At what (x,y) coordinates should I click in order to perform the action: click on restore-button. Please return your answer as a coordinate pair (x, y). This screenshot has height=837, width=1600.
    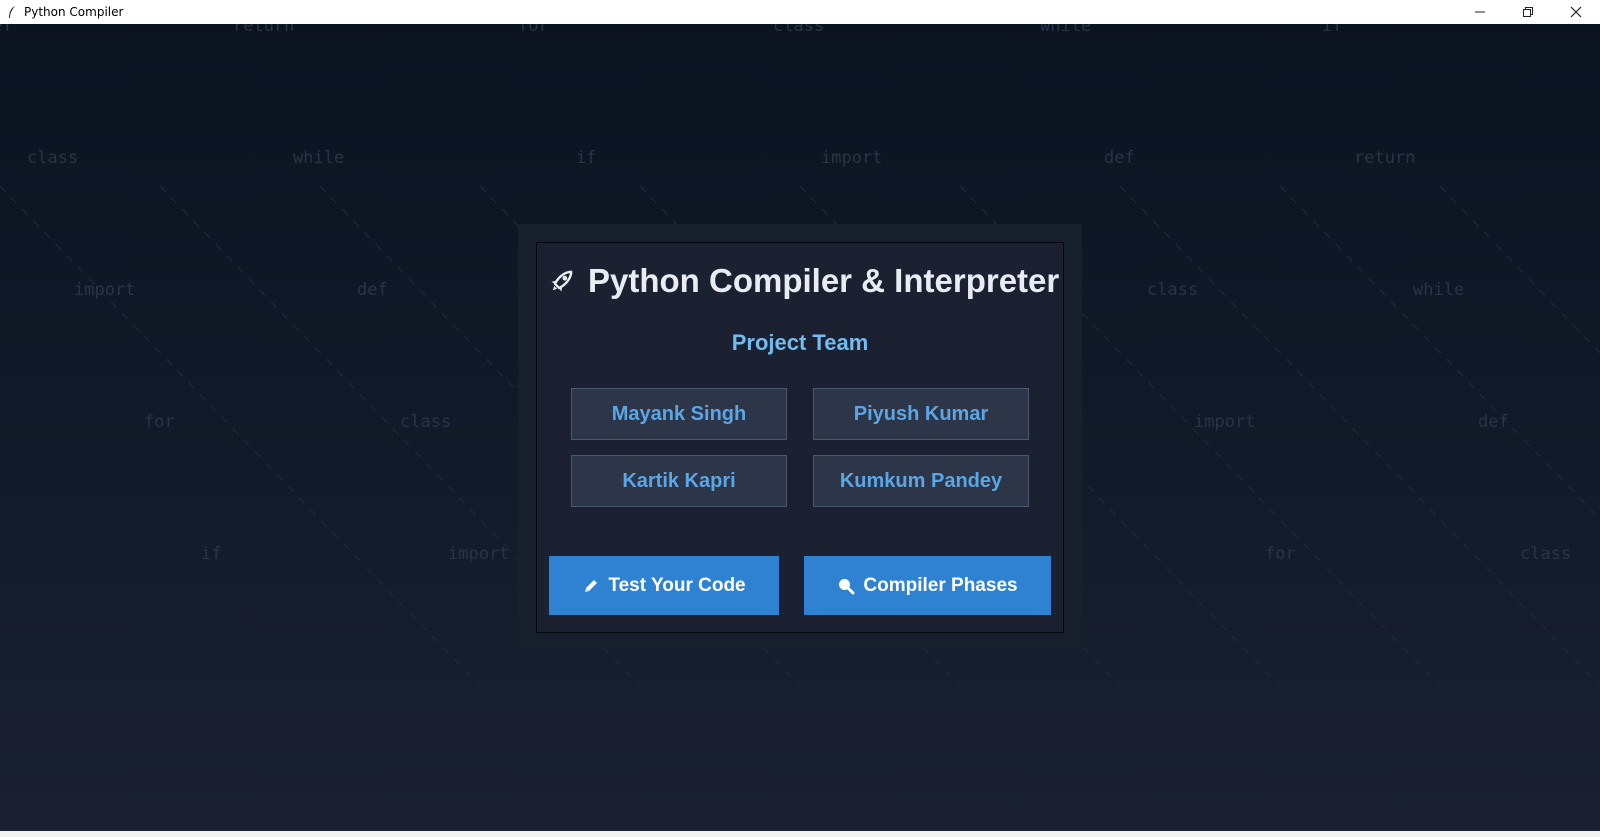
    Looking at the image, I should click on (1528, 12).